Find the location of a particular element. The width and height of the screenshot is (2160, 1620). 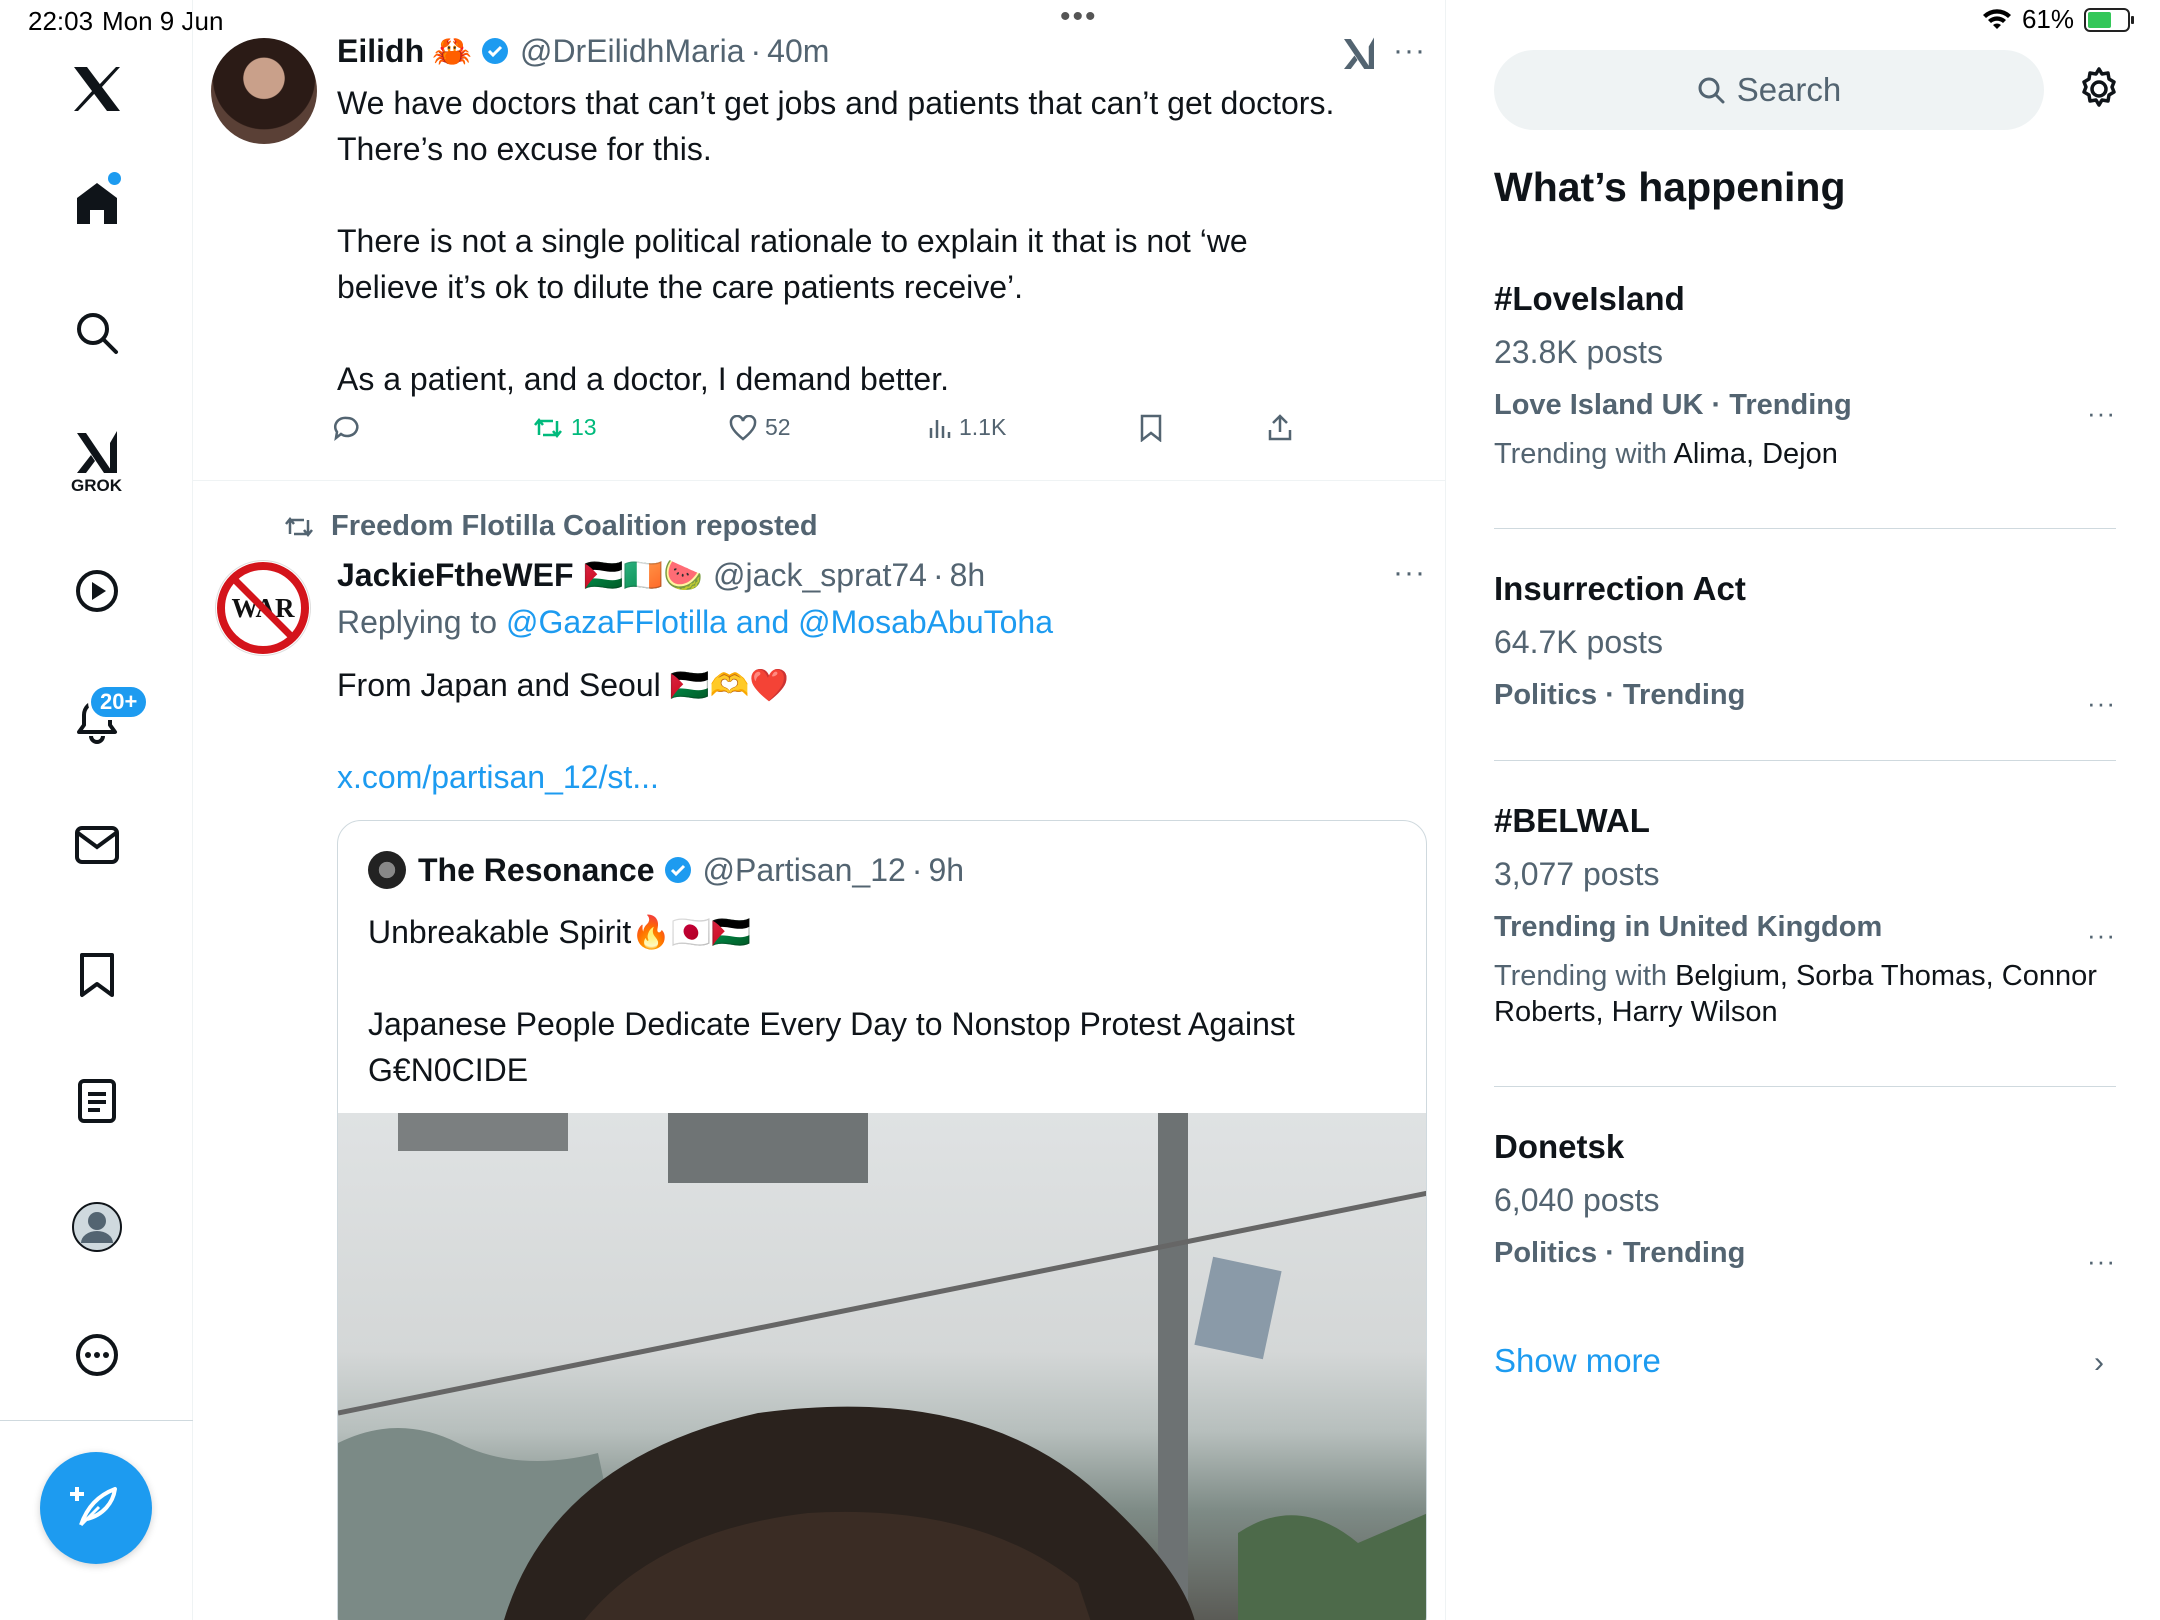

grok-explain-icon is located at coordinates (1359, 54).